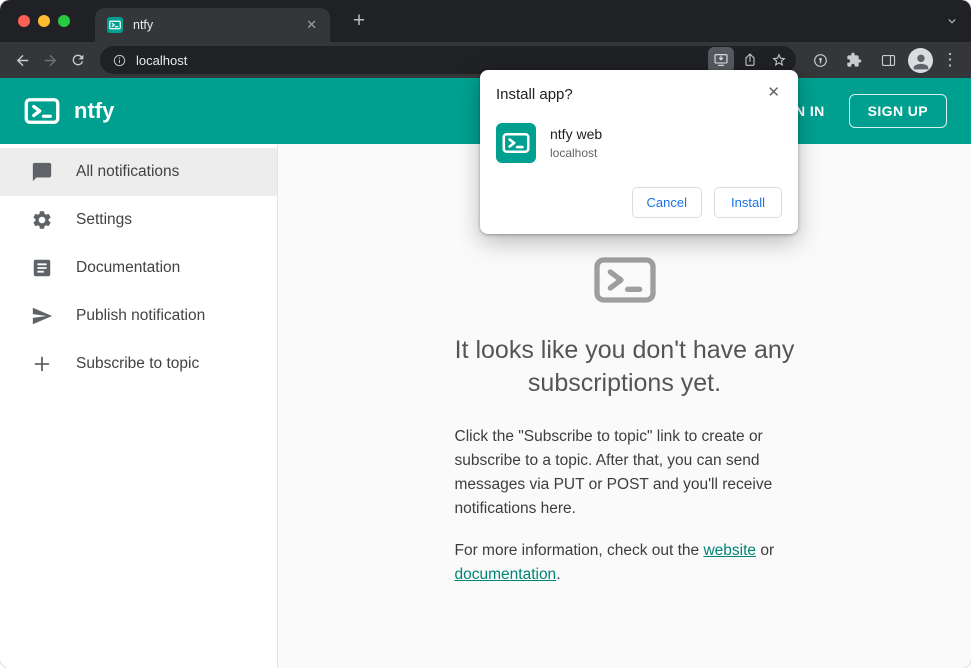  What do you see at coordinates (485, 21) in the screenshot?
I see `browser-tabstrip: ntfy ✕ +` at bounding box center [485, 21].